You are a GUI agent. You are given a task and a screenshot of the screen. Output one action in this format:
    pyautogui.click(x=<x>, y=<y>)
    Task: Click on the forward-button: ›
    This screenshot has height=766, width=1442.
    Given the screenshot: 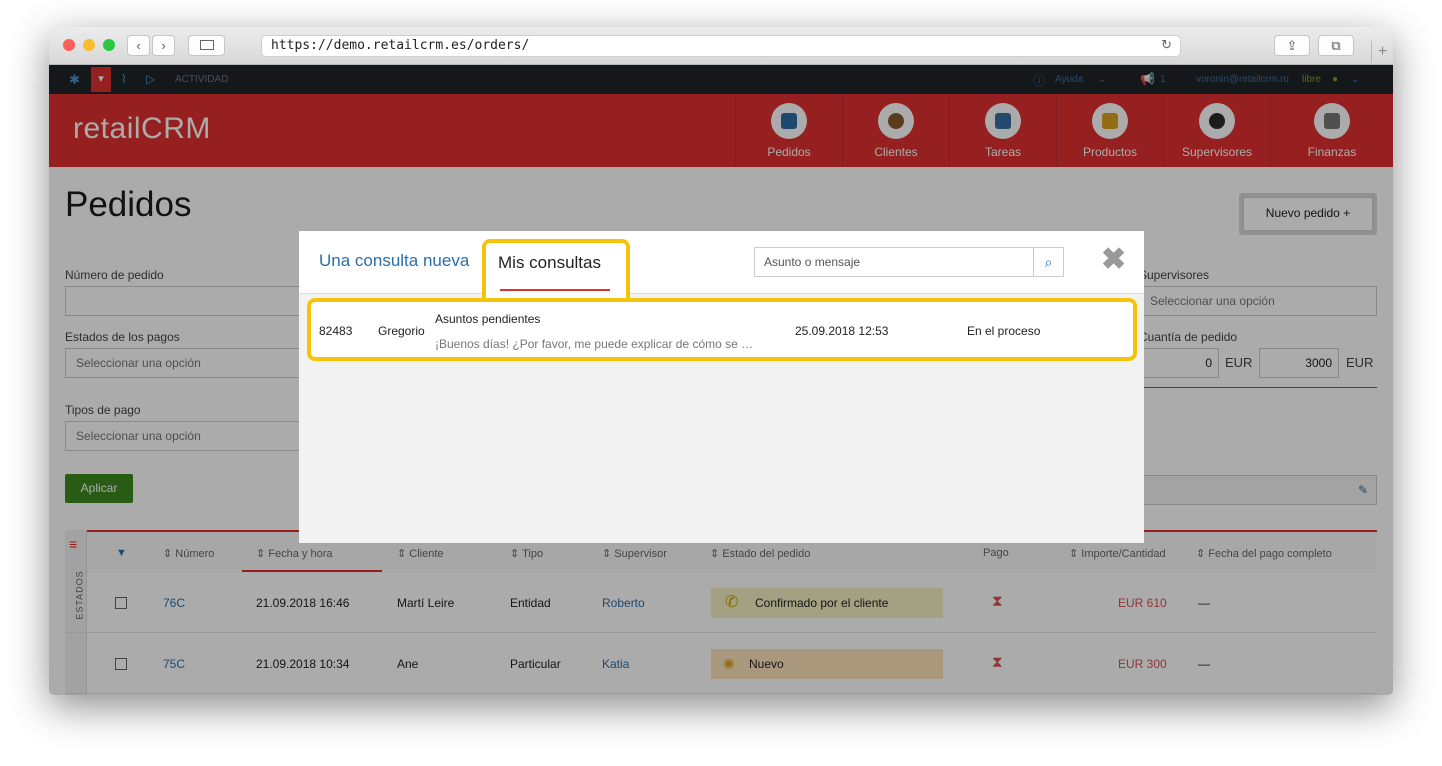 What is the action you would take?
    pyautogui.click(x=163, y=45)
    